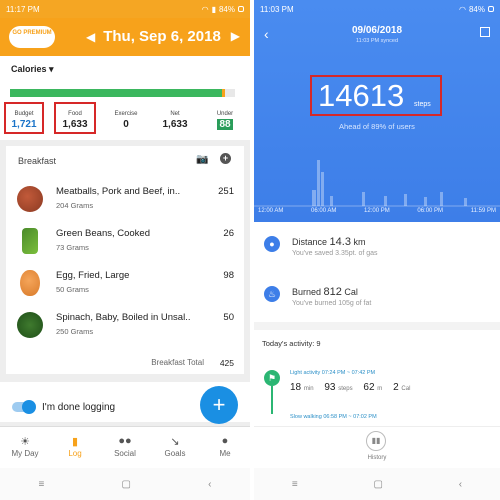 The height and width of the screenshot is (500, 500). I want to click on timeline-line, so click(272, 400).